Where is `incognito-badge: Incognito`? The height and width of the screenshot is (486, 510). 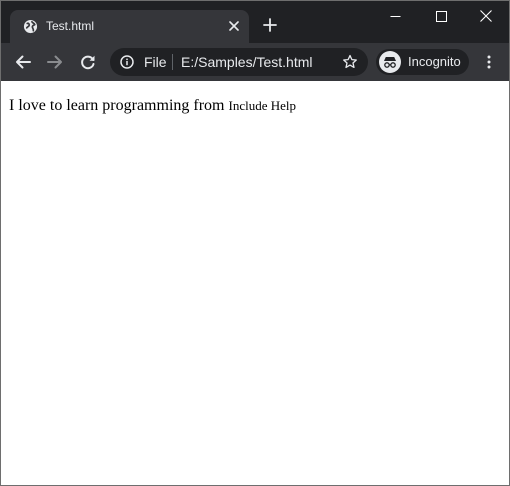 incognito-badge: Incognito is located at coordinates (422, 62).